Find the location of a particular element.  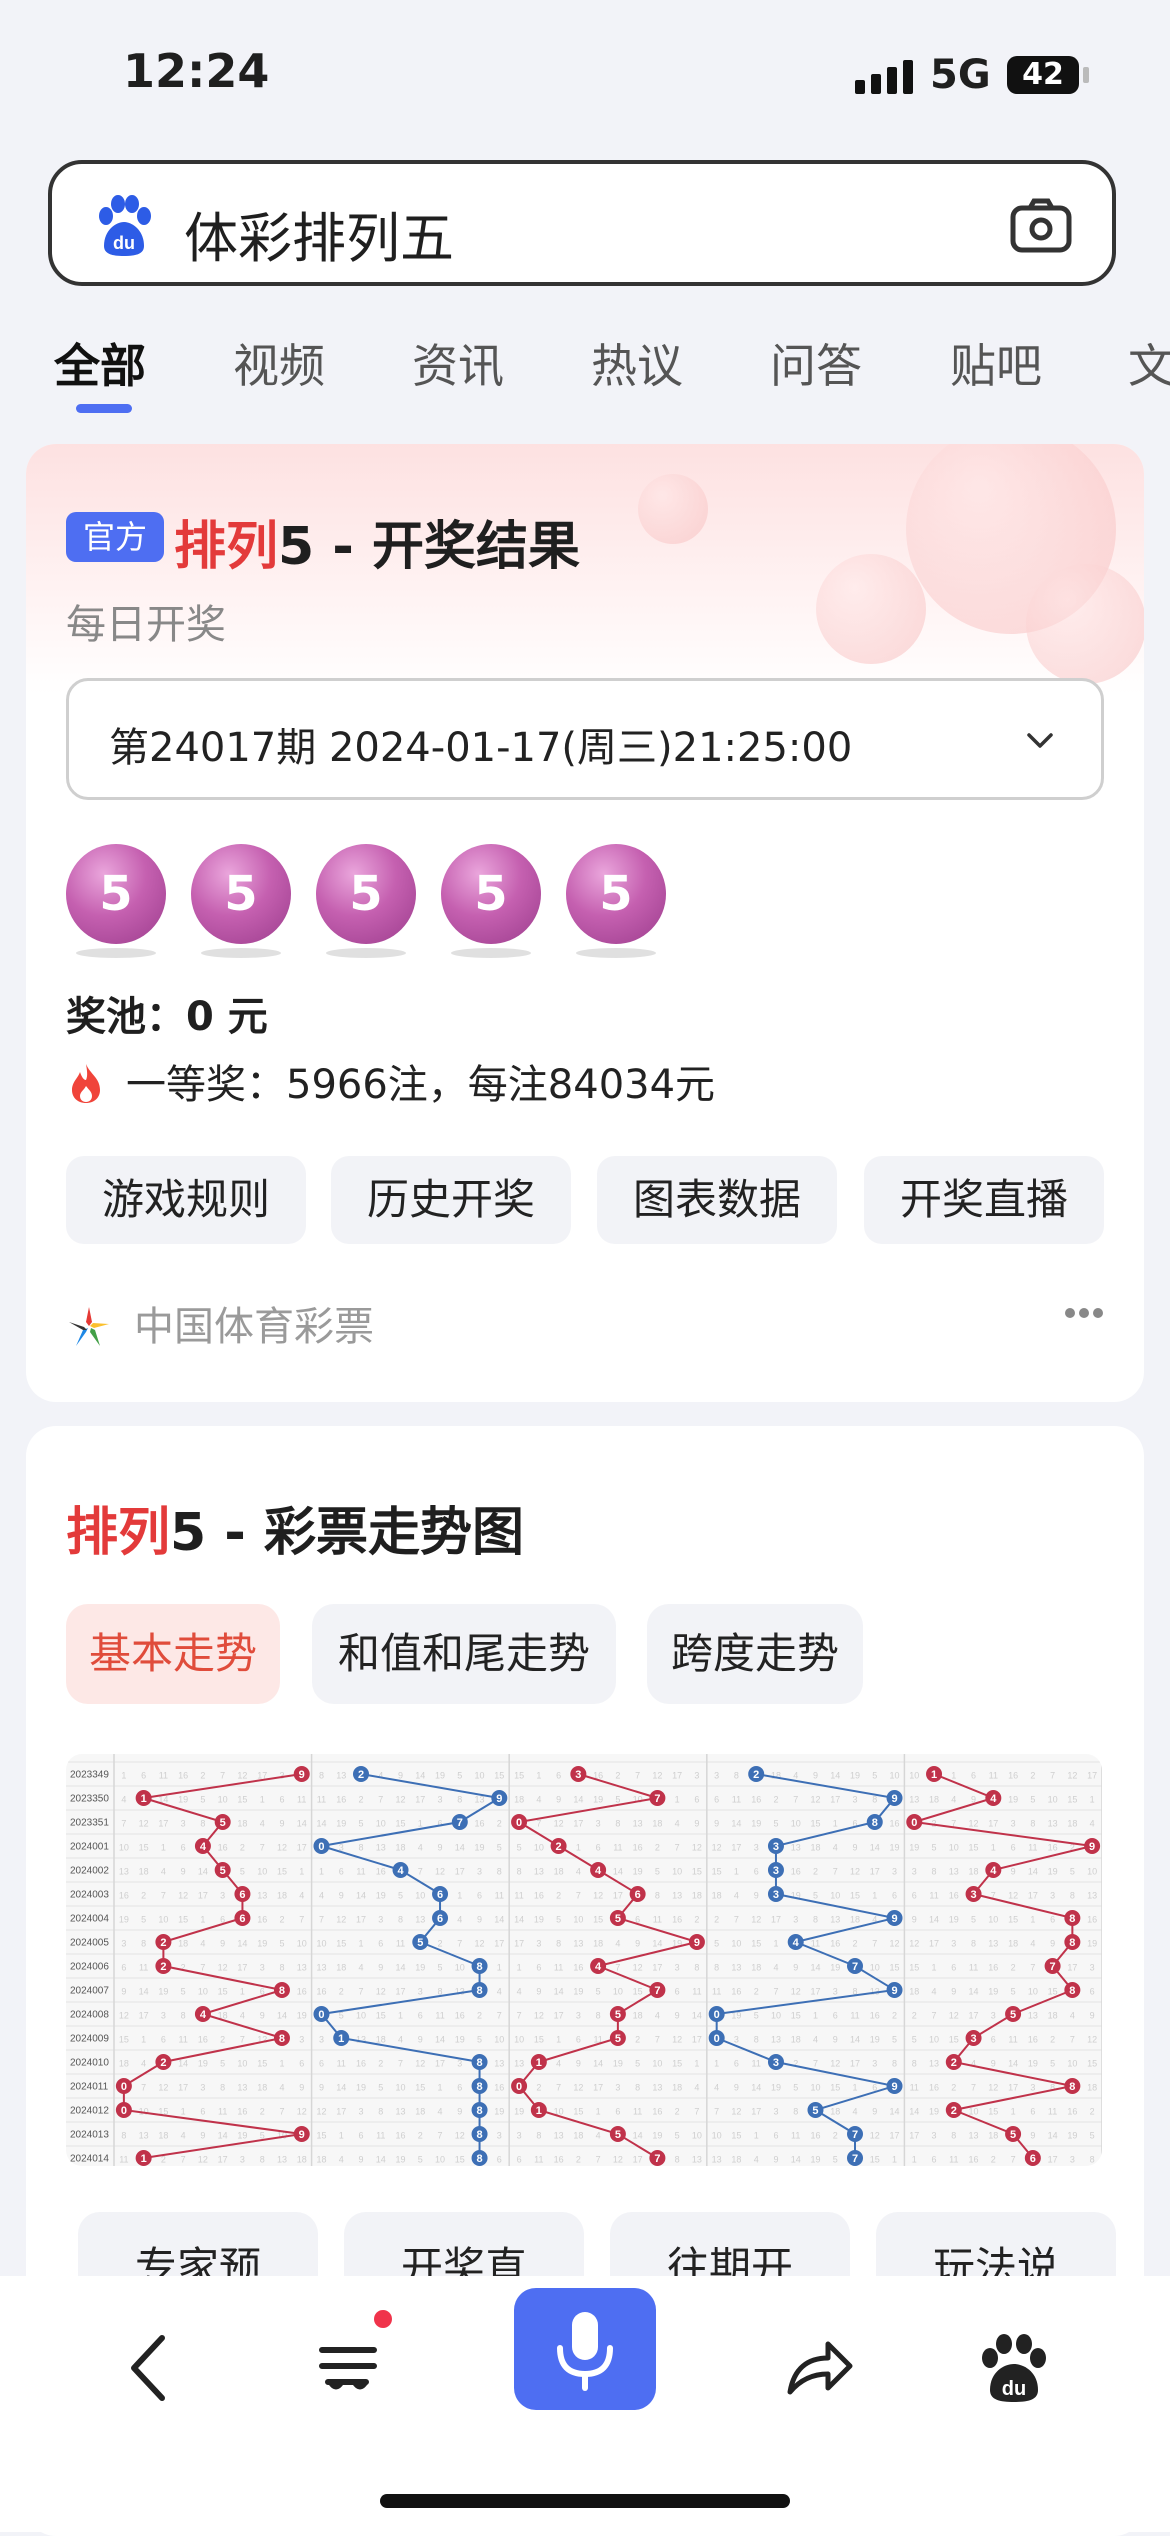

tab-all: 全部 is located at coordinates (100, 363).